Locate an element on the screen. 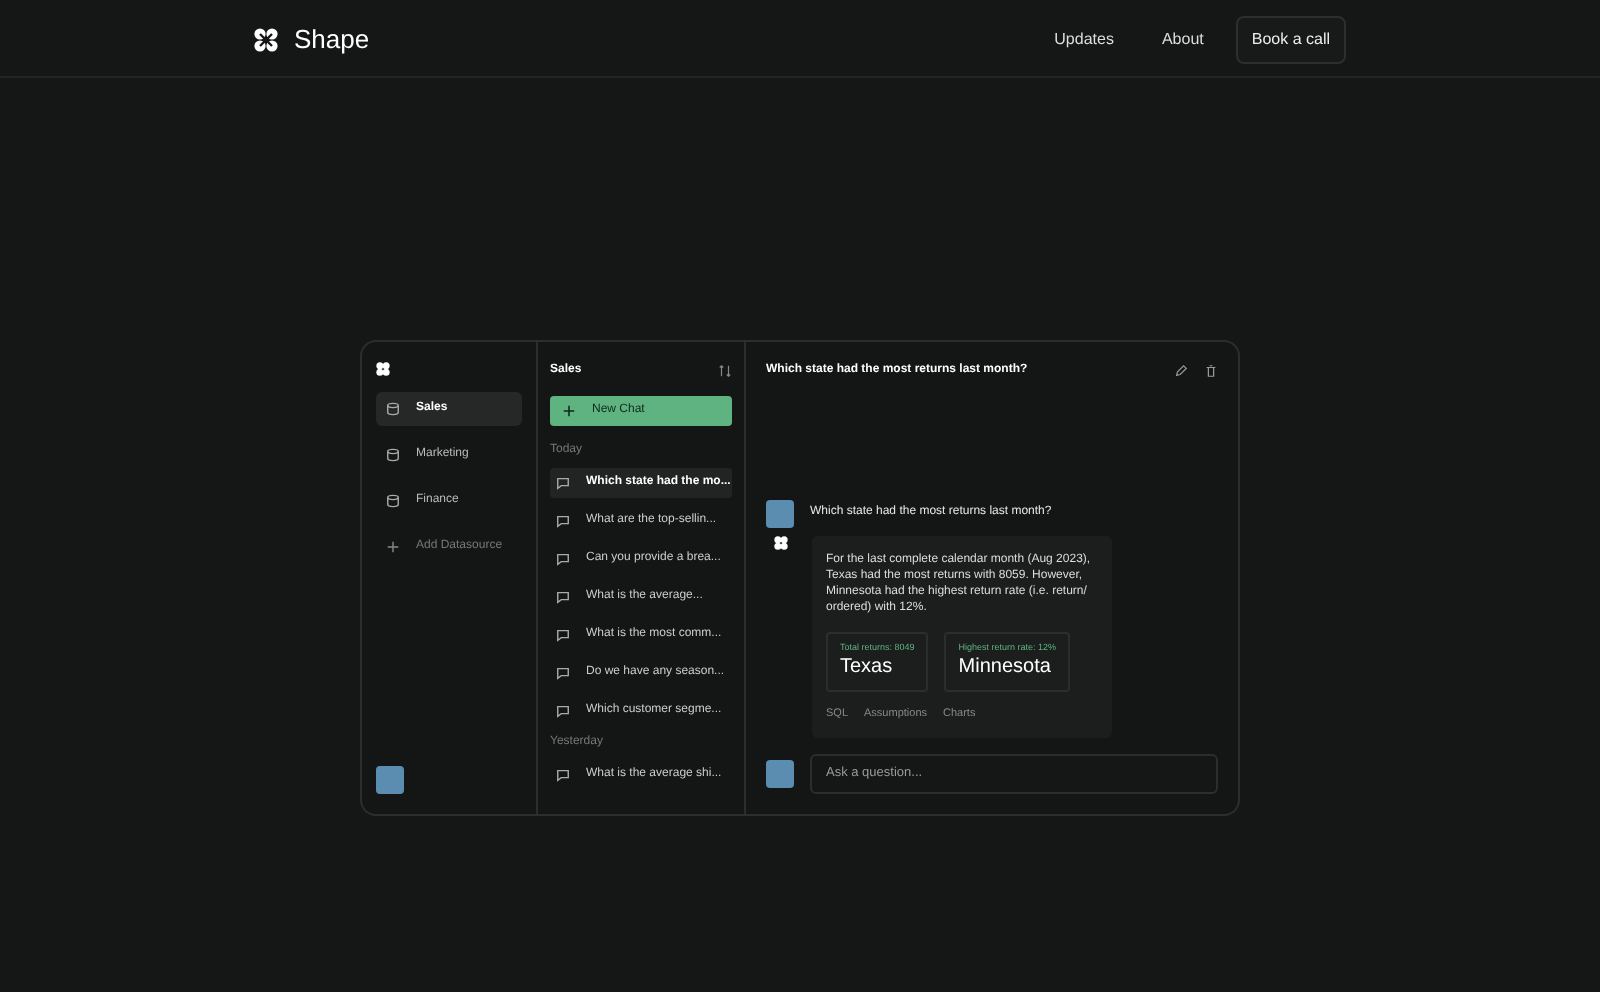 The width and height of the screenshot is (1600, 992). brand-name: Shape is located at coordinates (332, 39).